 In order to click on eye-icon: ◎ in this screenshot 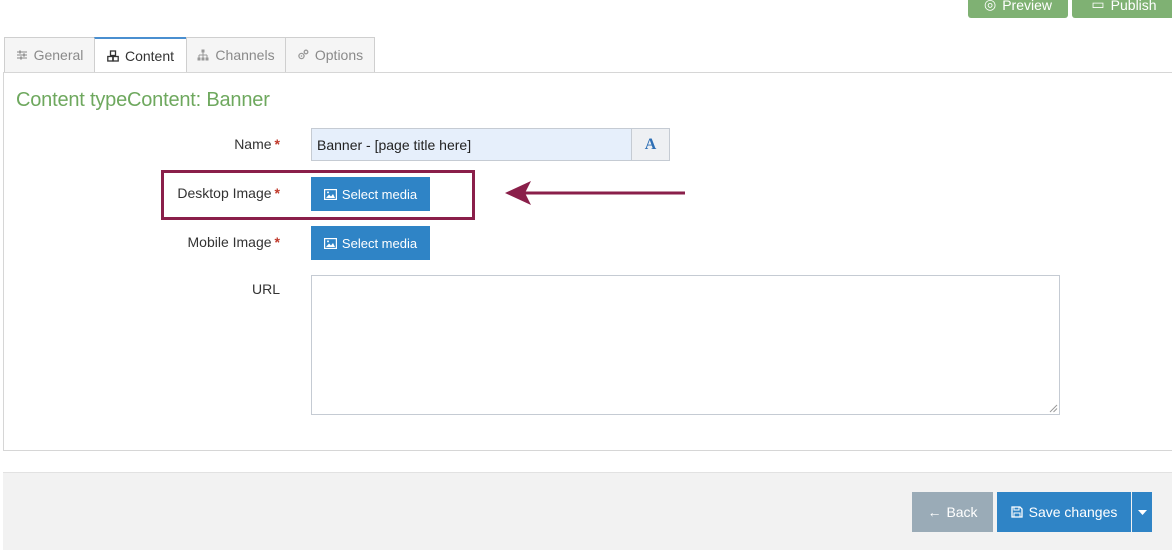, I will do `click(990, 6)`.